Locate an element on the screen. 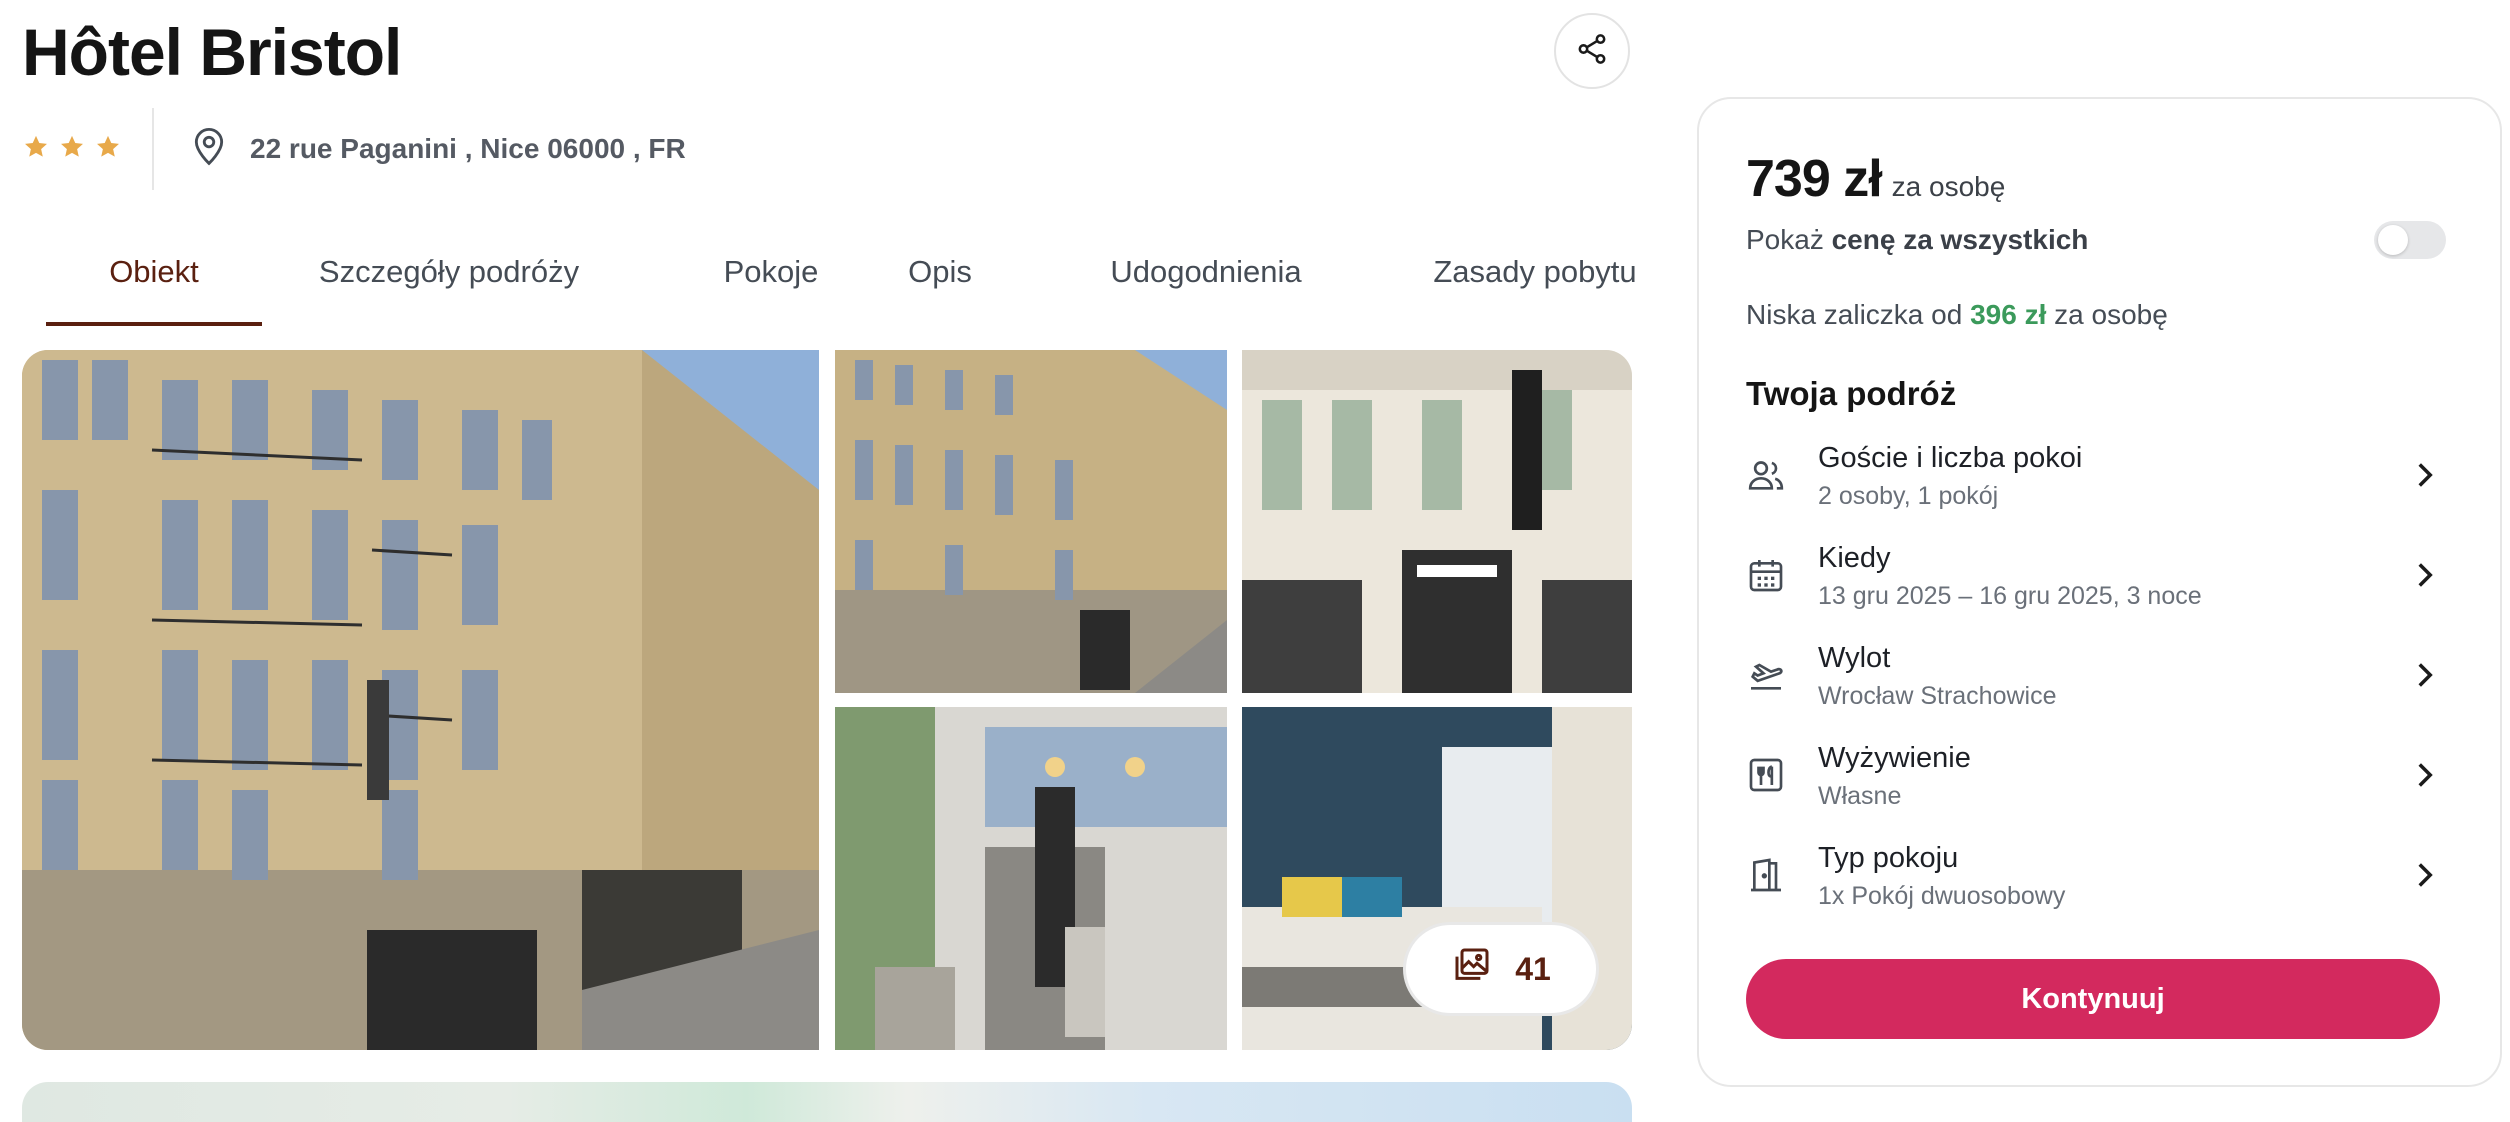  door-icon is located at coordinates (1766, 875).